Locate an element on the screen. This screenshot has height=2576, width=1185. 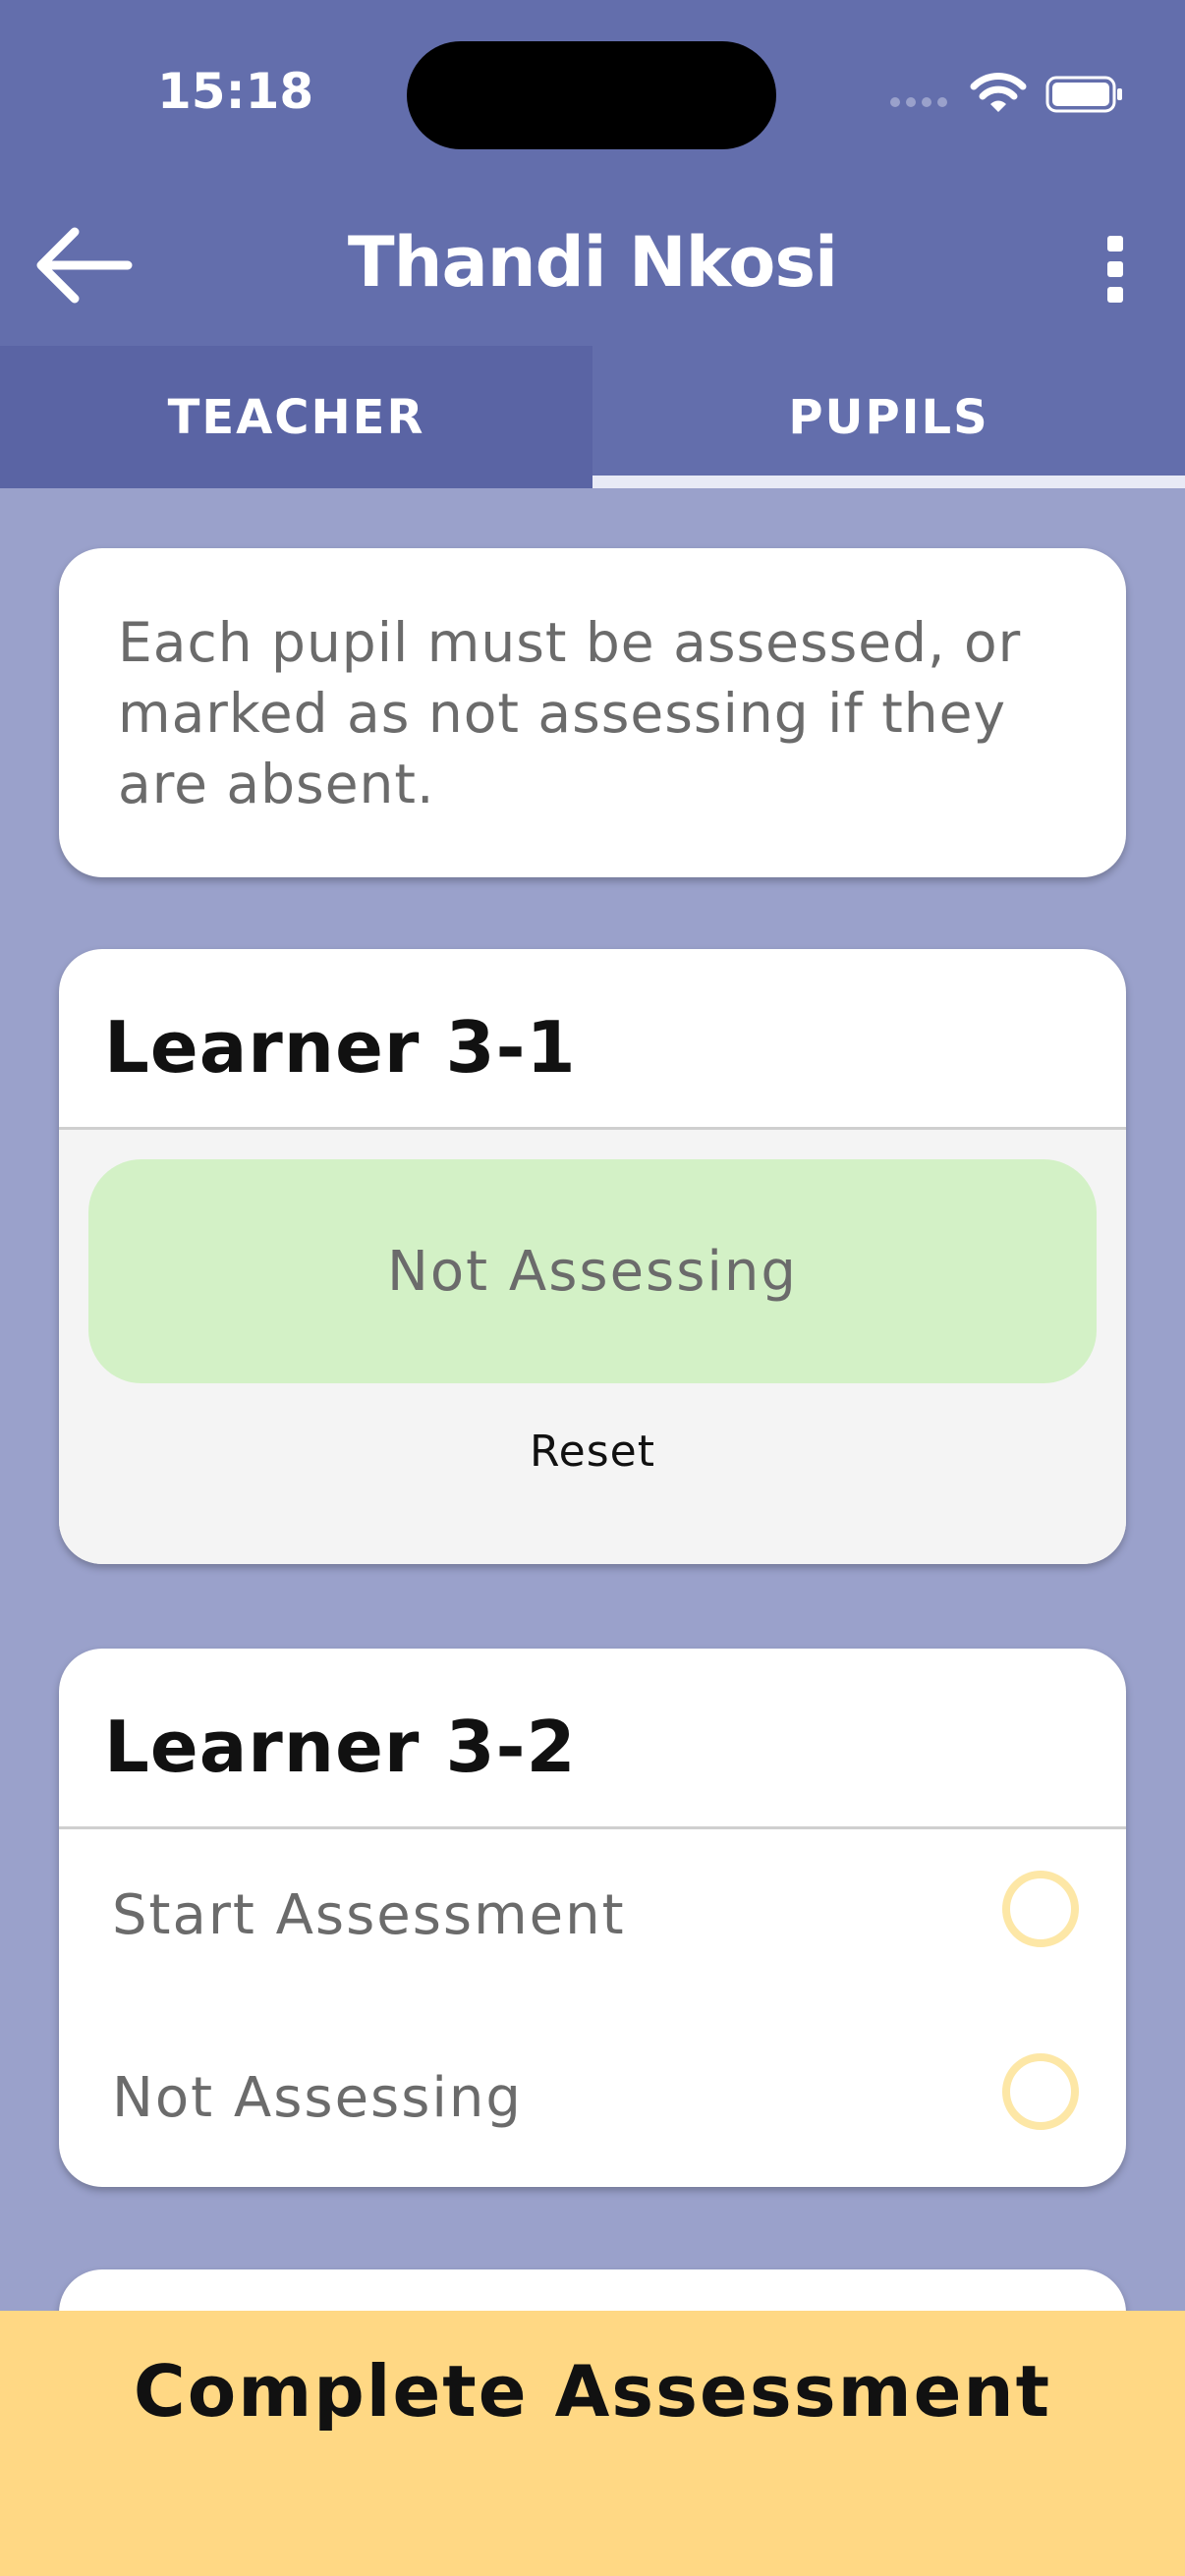
bottom-bar: Complete Assessment is located at coordinates (592, 2443).